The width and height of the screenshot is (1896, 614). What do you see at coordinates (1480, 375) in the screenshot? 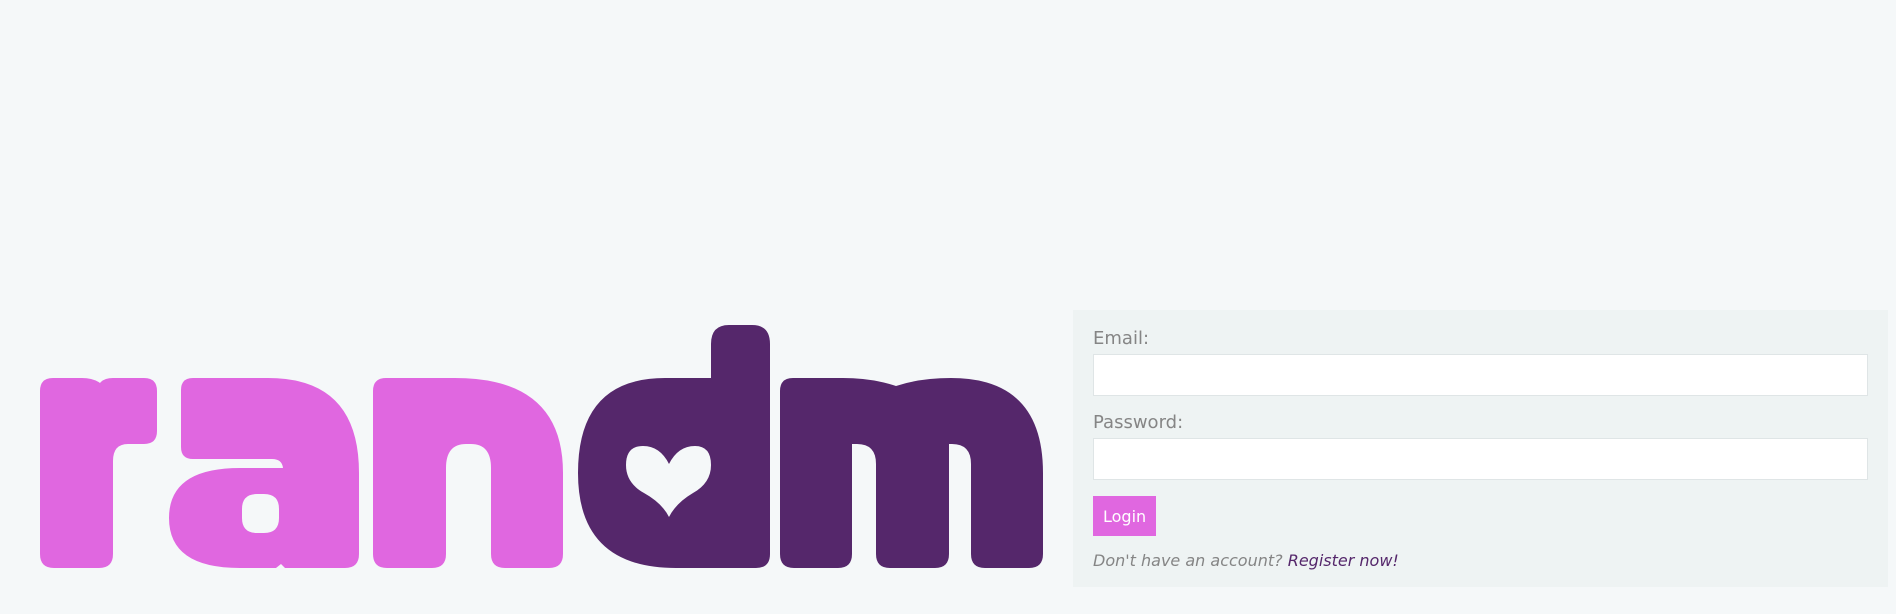
I see `email-field` at bounding box center [1480, 375].